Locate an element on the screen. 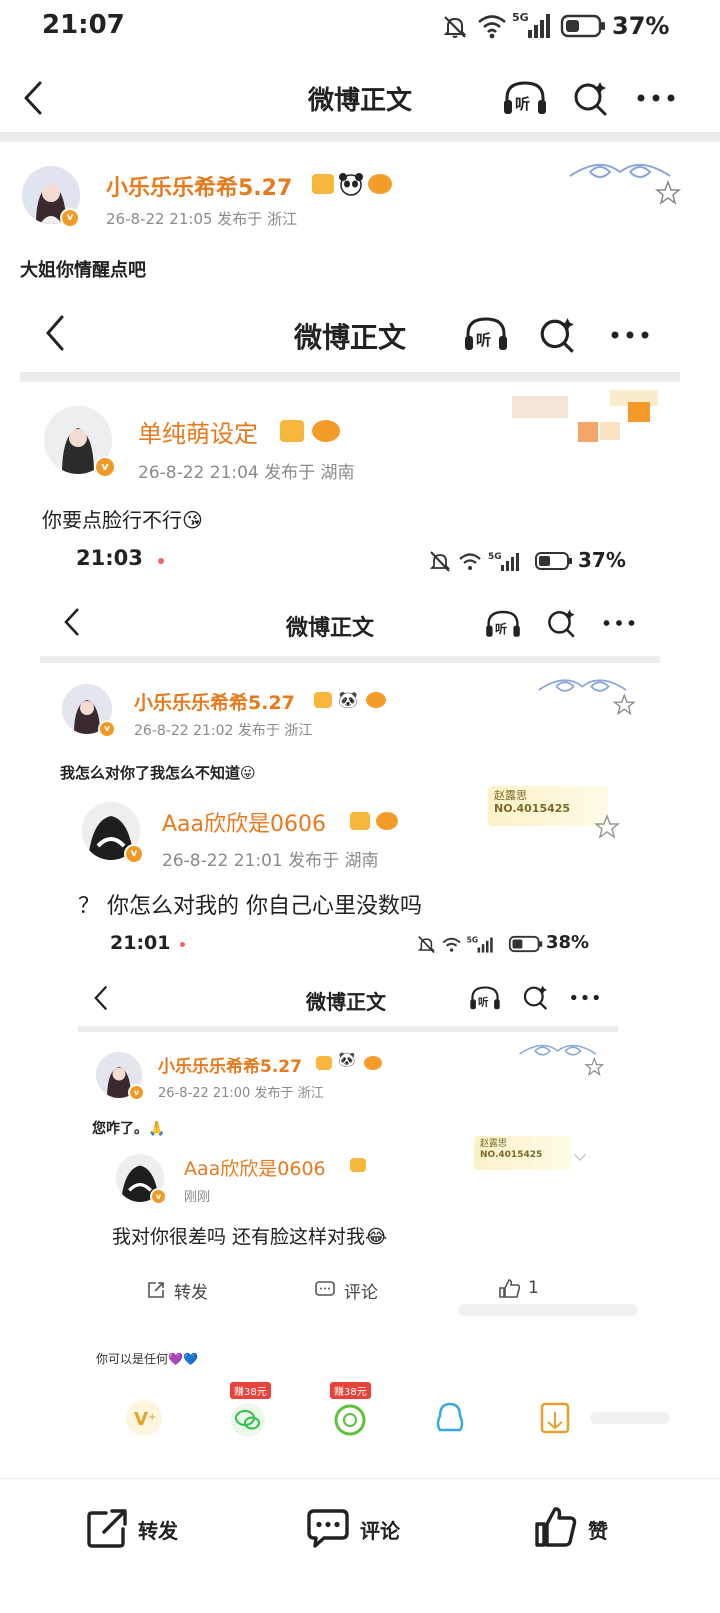 Image resolution: width=720 pixels, height=1613 pixels. chevron-down-icon is located at coordinates (580, 1157).